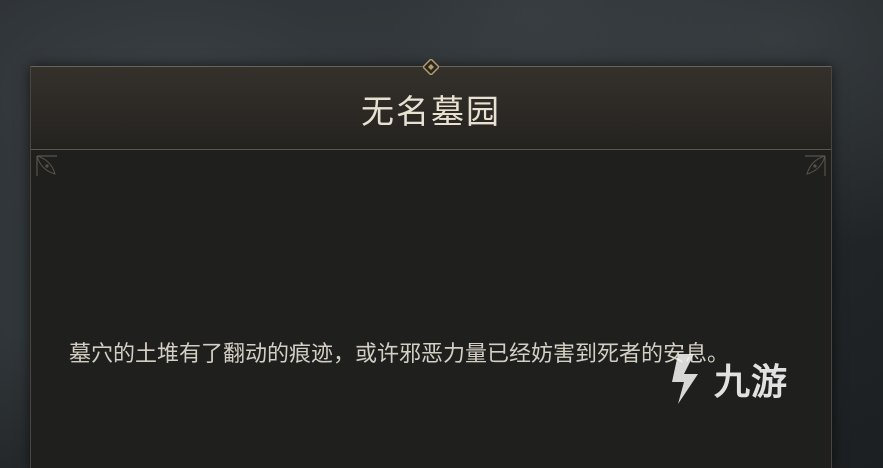 The width and height of the screenshot is (883, 468). I want to click on diamond-ornament-icon, so click(431, 67).